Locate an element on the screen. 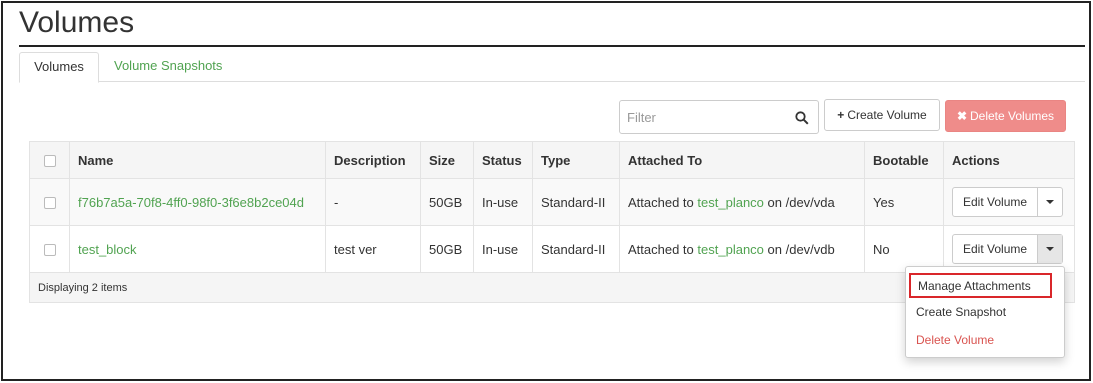 This screenshot has height=383, width=1093. close-icon: ✖ is located at coordinates (961, 116).